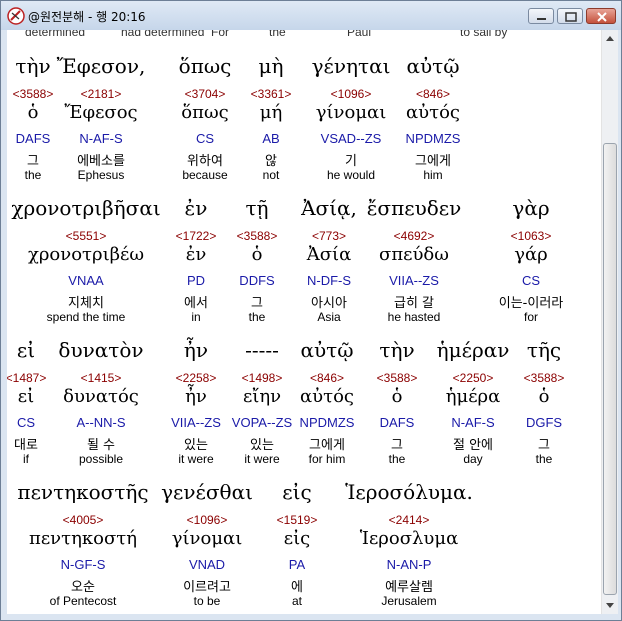 The height and width of the screenshot is (621, 622). What do you see at coordinates (311, 15) in the screenshot?
I see `title-bar: @원전분해 - 행 20:16` at bounding box center [311, 15].